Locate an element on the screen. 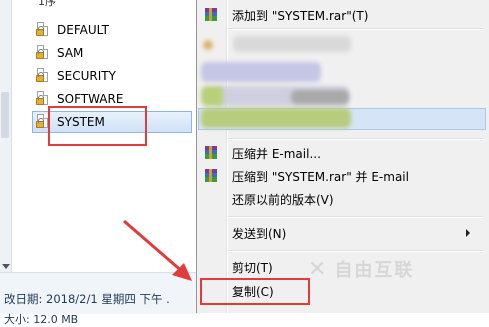 This screenshot has height=327, width=489. file-name: SAM is located at coordinates (70, 53).